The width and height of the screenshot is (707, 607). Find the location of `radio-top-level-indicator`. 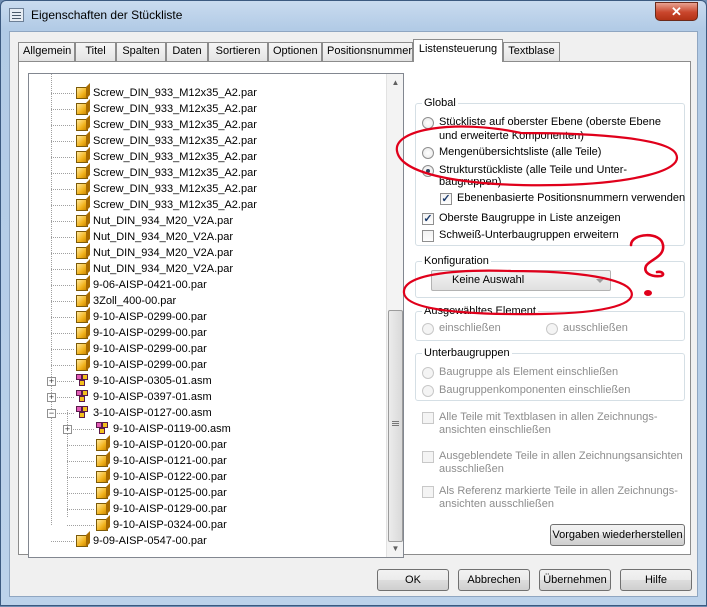

radio-top-level-indicator is located at coordinates (428, 123).